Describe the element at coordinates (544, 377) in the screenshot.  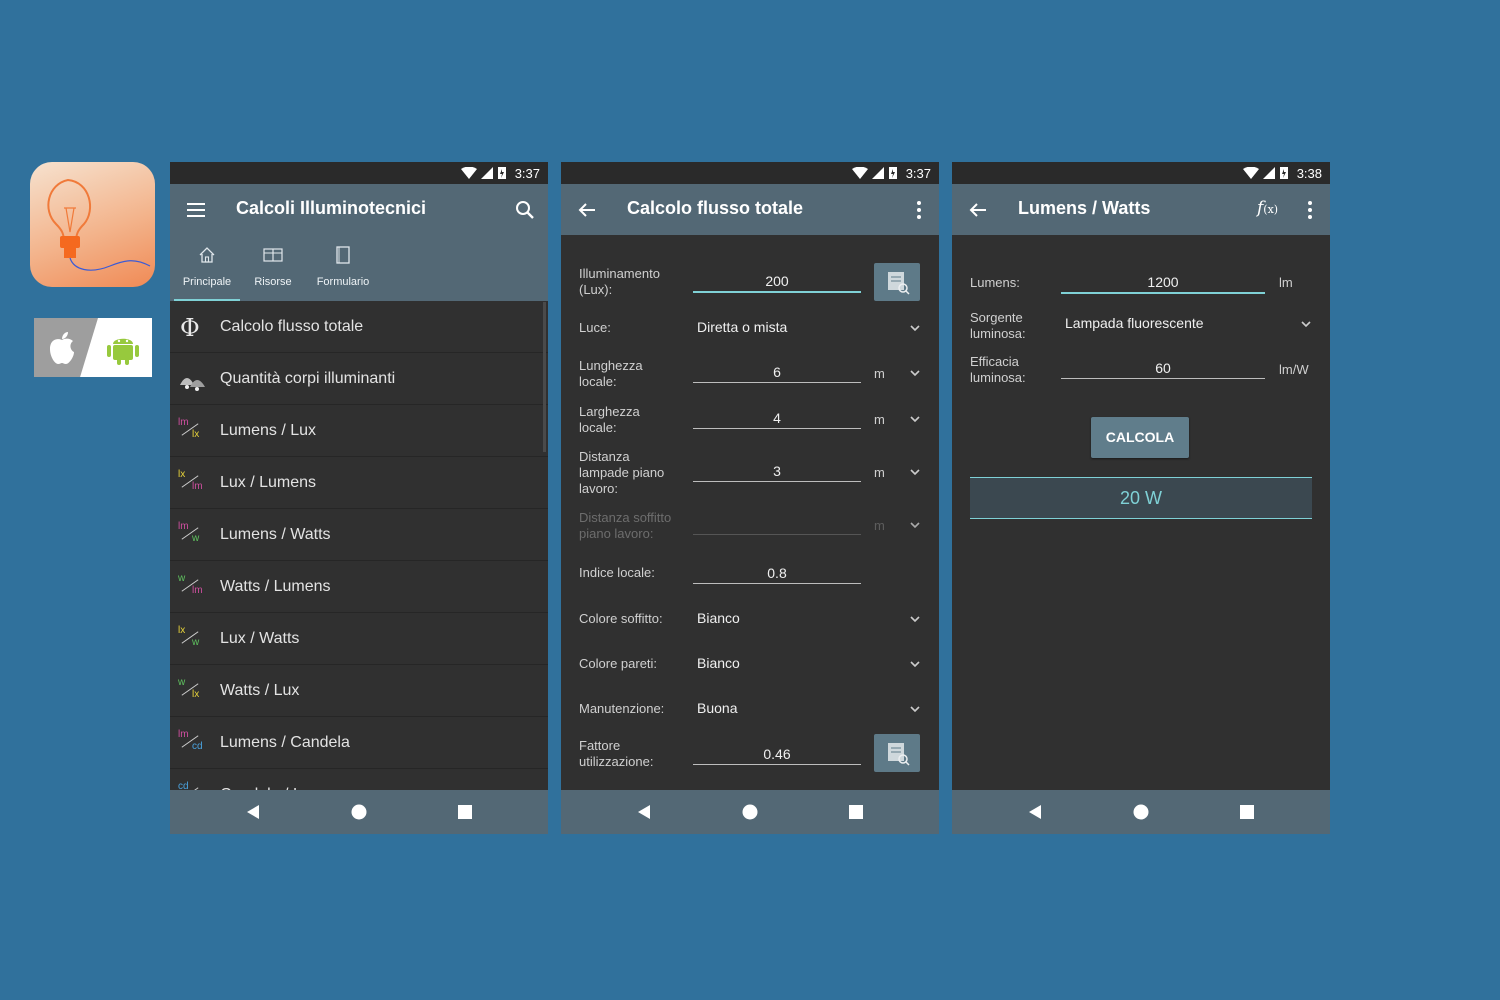
I see `scrollbar` at that location.